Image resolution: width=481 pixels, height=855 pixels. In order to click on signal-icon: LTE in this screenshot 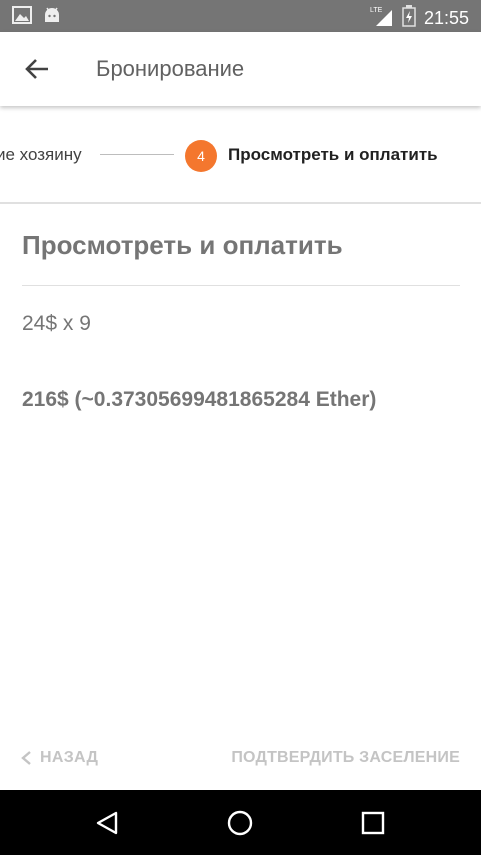, I will do `click(382, 18)`.